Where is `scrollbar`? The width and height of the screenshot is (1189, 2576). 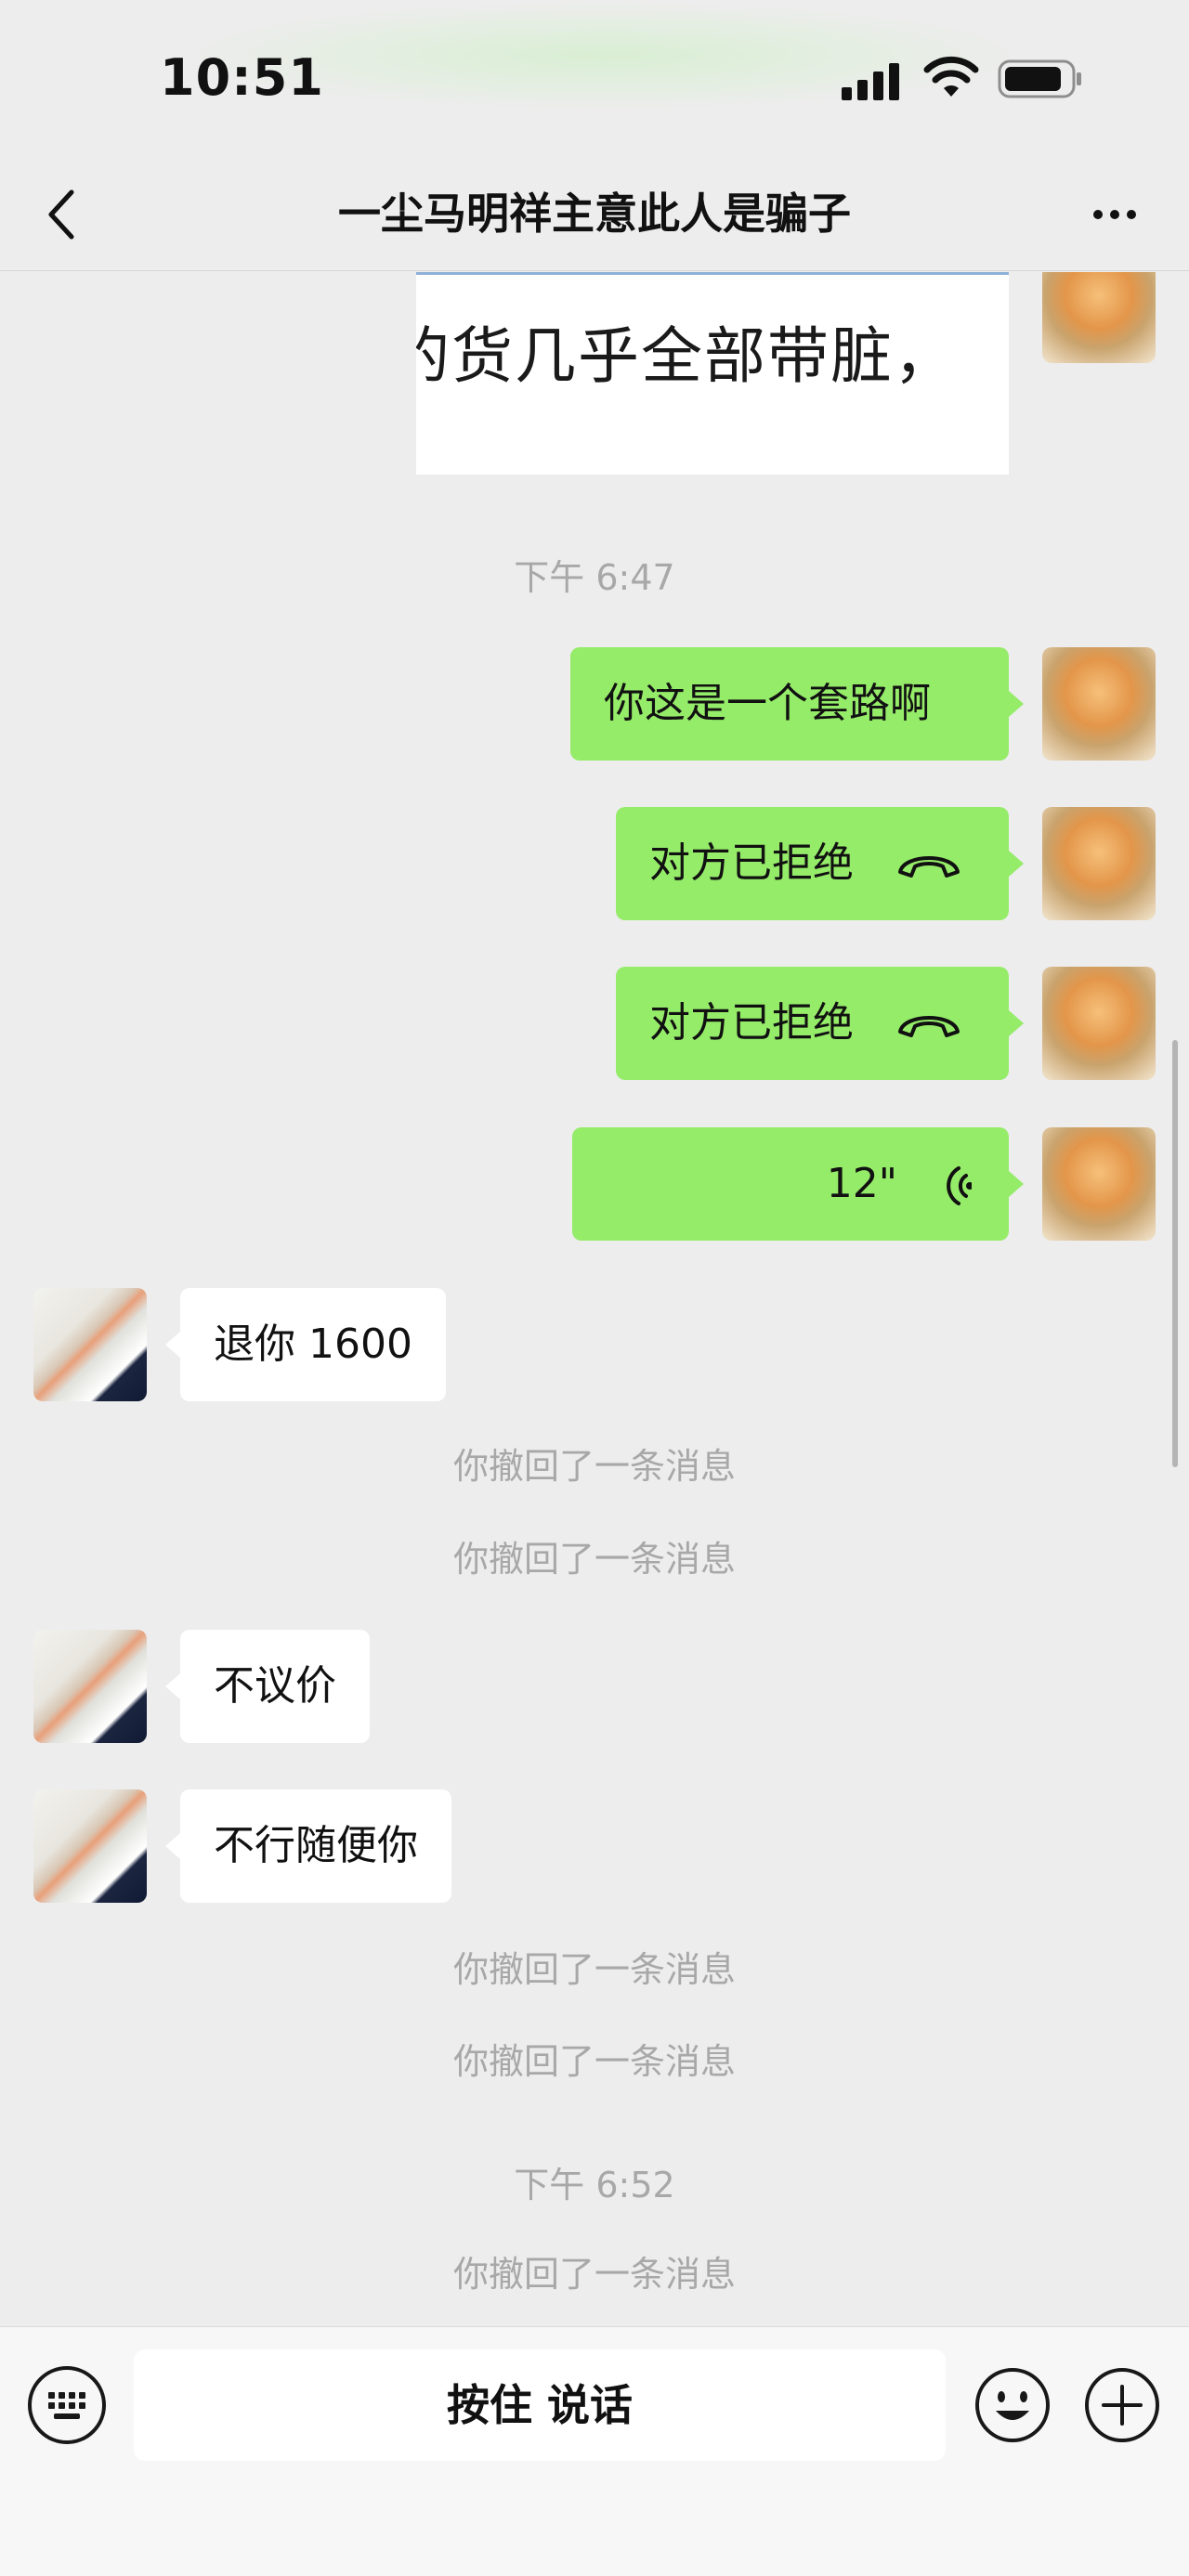 scrollbar is located at coordinates (1175, 1253).